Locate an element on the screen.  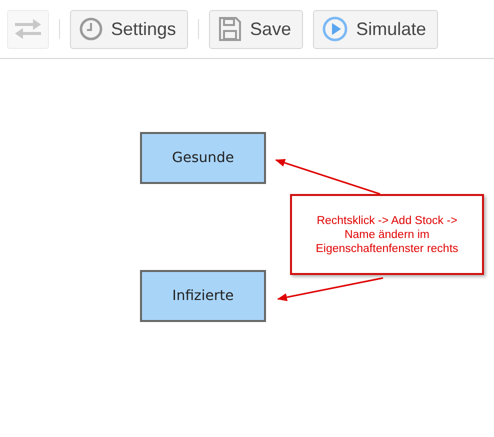
callout-text: Rechtsklick -> Add Stock -> Name ändern im Eigenschaftenfenster rechts is located at coordinates (387, 235).